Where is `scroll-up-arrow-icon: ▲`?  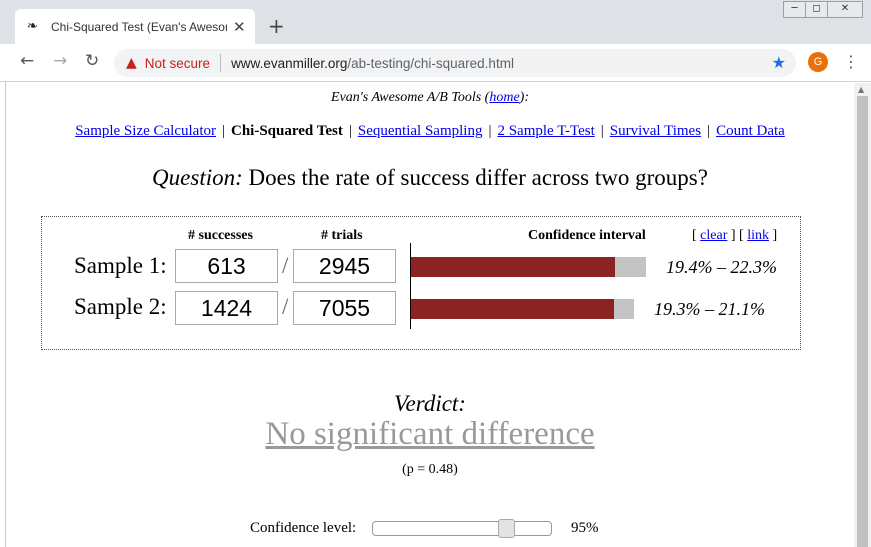
scroll-up-arrow-icon: ▲ is located at coordinates (861, 89).